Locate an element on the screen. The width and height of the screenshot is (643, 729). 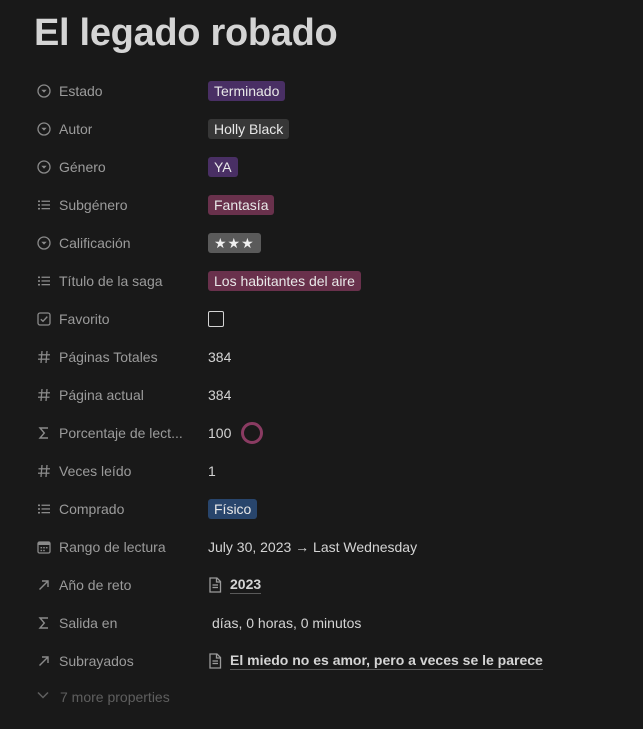
property-label-text: Rango de lectura is located at coordinates (112, 547).